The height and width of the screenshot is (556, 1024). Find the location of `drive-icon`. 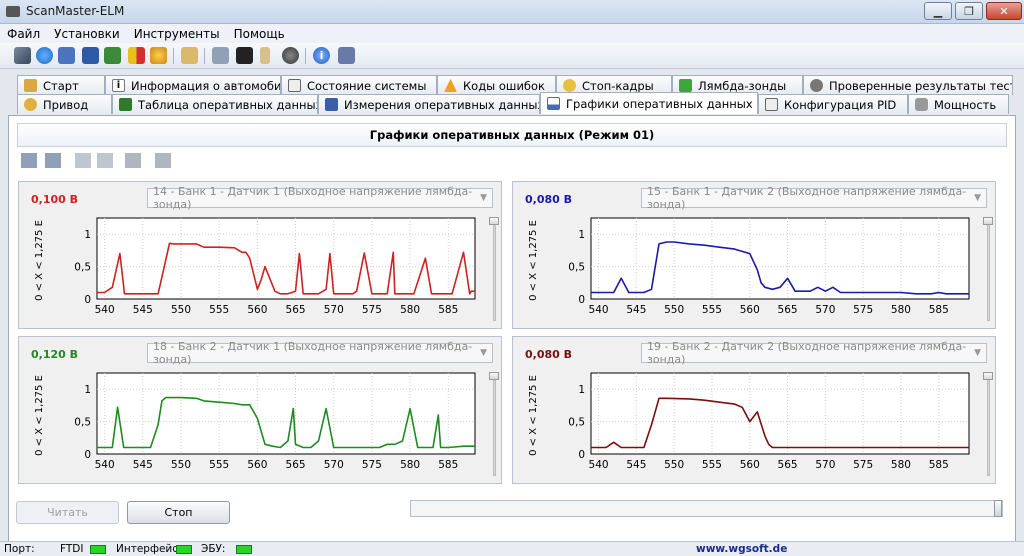

drive-icon is located at coordinates (30, 104).